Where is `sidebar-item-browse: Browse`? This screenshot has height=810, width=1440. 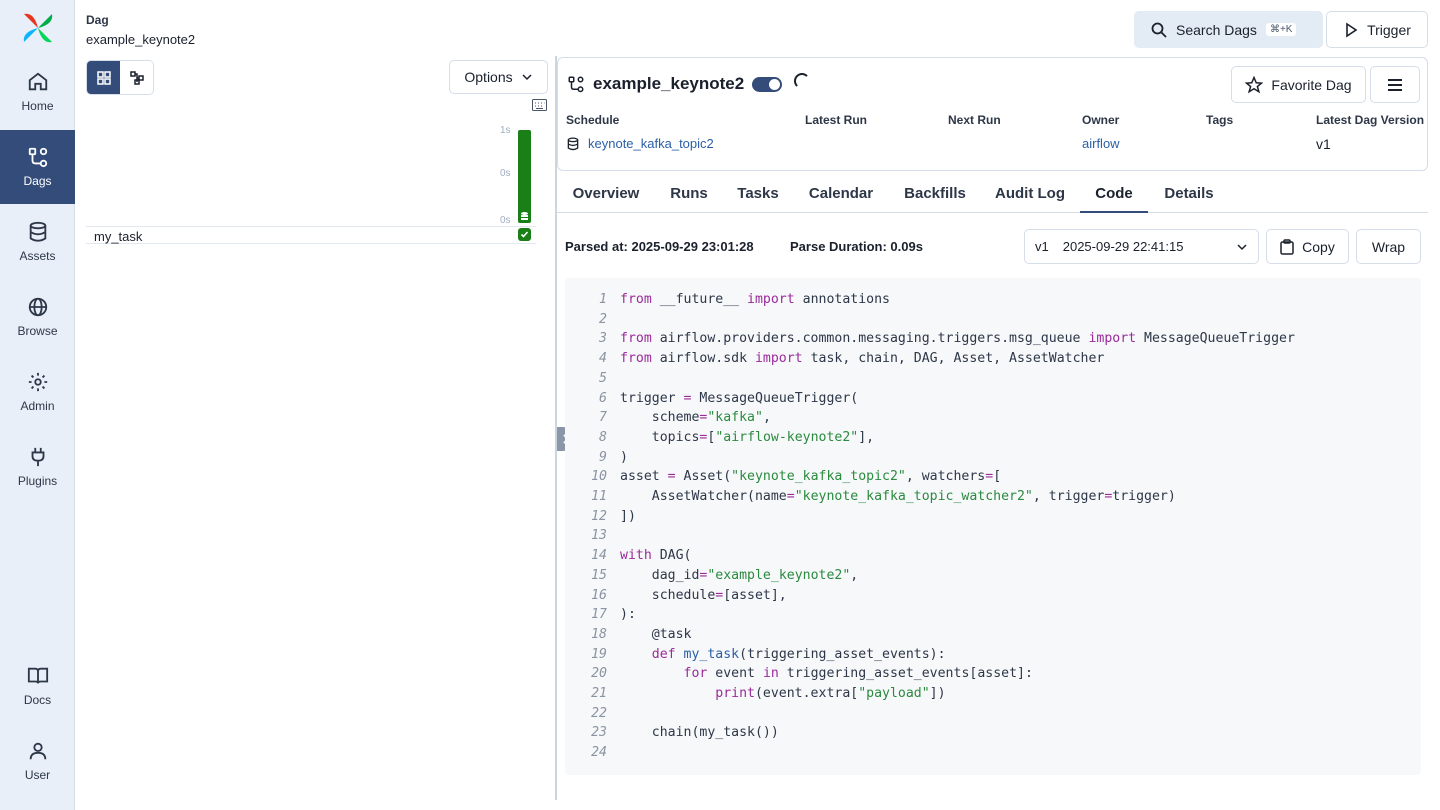 sidebar-item-browse: Browse is located at coordinates (37, 317).